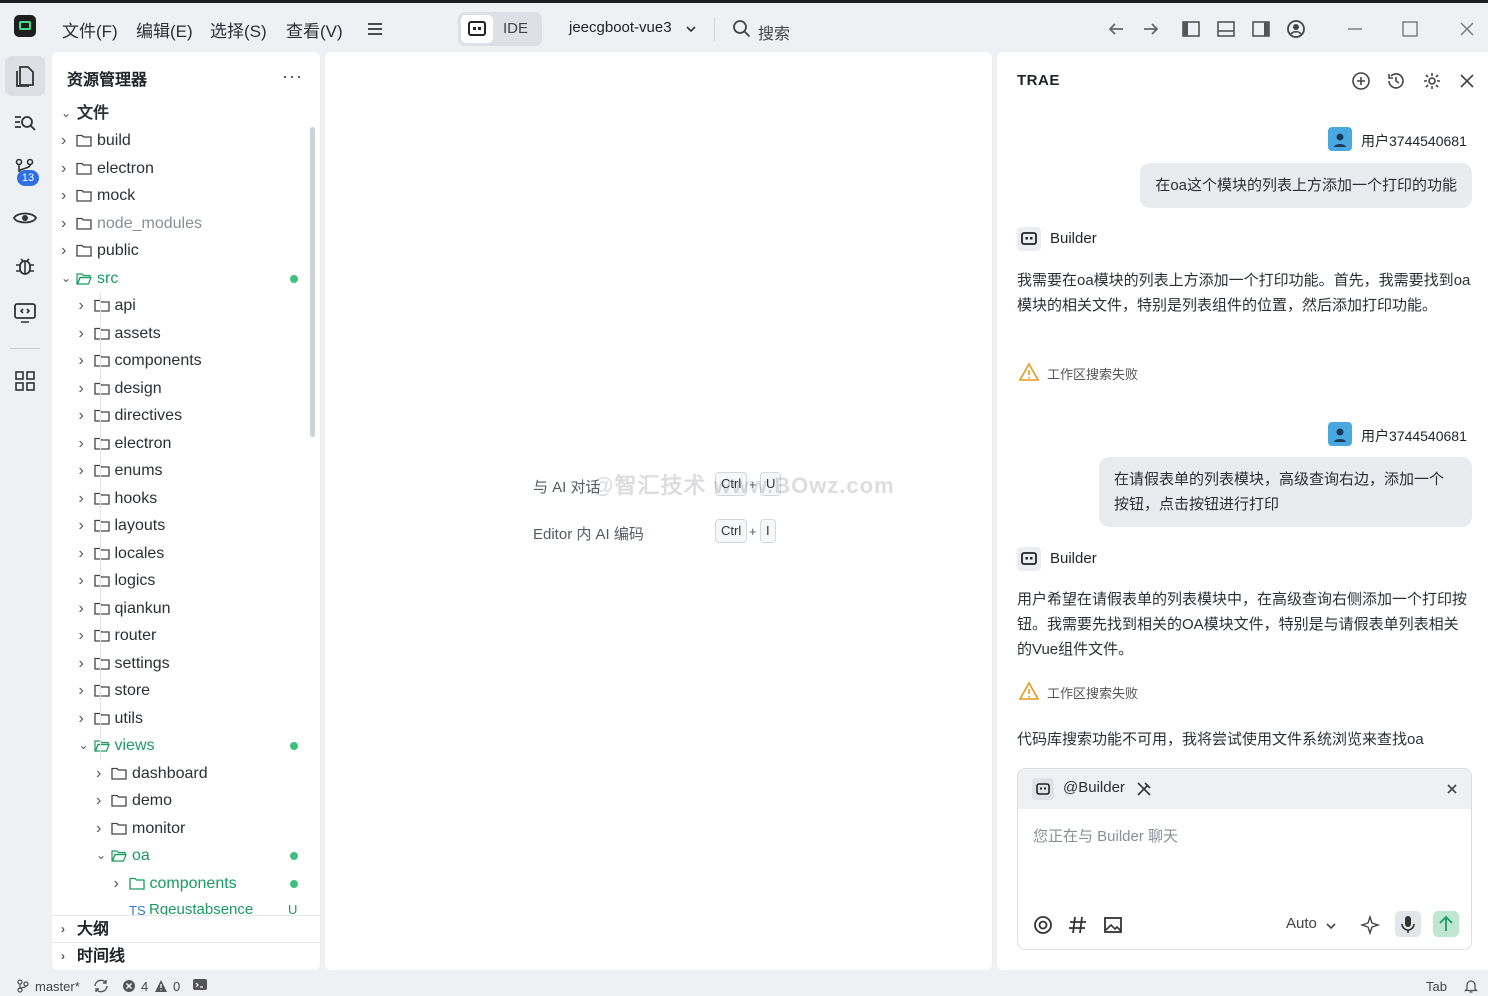 This screenshot has width=1488, height=996. What do you see at coordinates (186, 553) in the screenshot?
I see `tree-folder-locales: › locales` at bounding box center [186, 553].